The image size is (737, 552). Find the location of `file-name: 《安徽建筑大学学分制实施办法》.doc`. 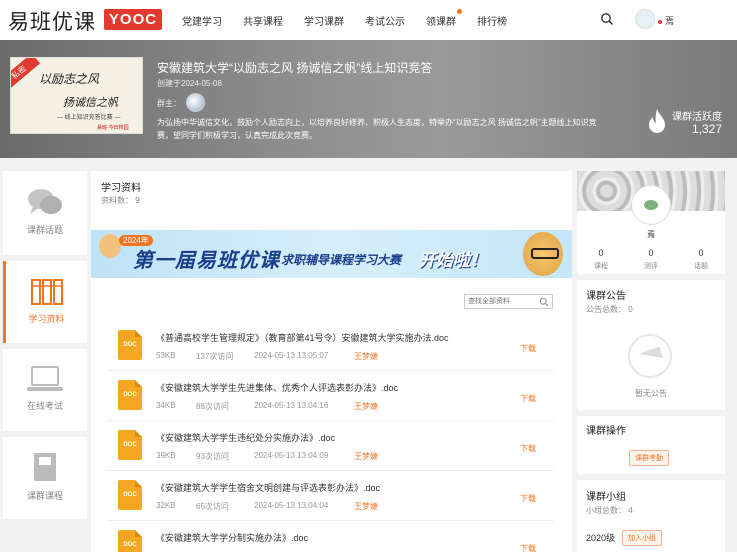

file-name: 《安徽建筑大学学分制实施办法》.doc is located at coordinates (232, 537).